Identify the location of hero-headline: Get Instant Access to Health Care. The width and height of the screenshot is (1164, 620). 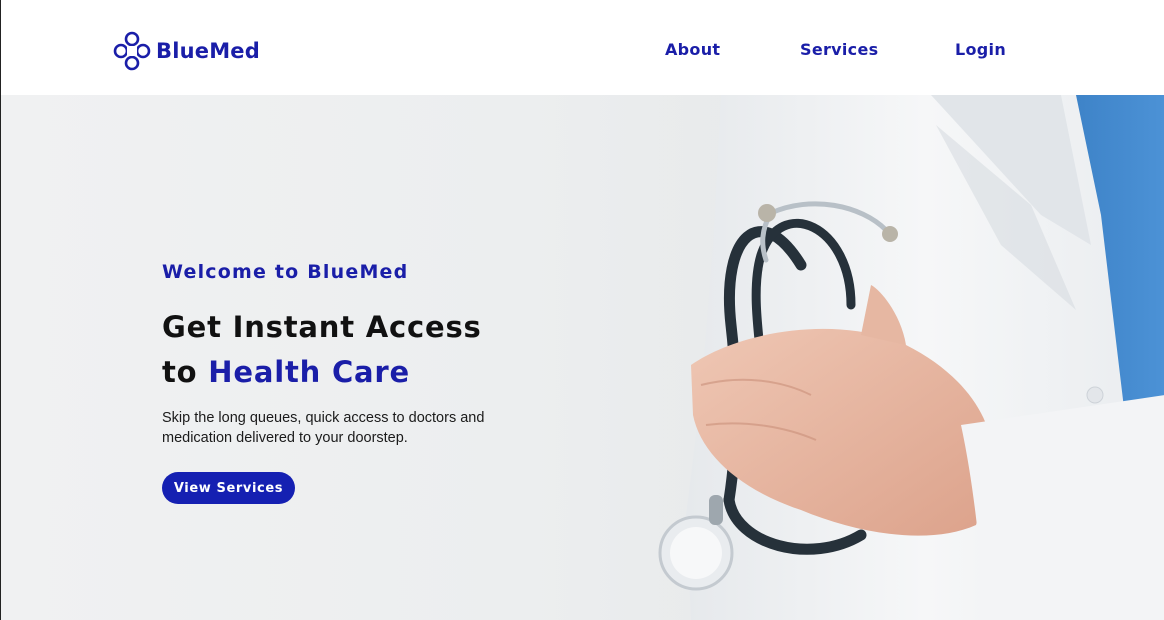
(322, 350).